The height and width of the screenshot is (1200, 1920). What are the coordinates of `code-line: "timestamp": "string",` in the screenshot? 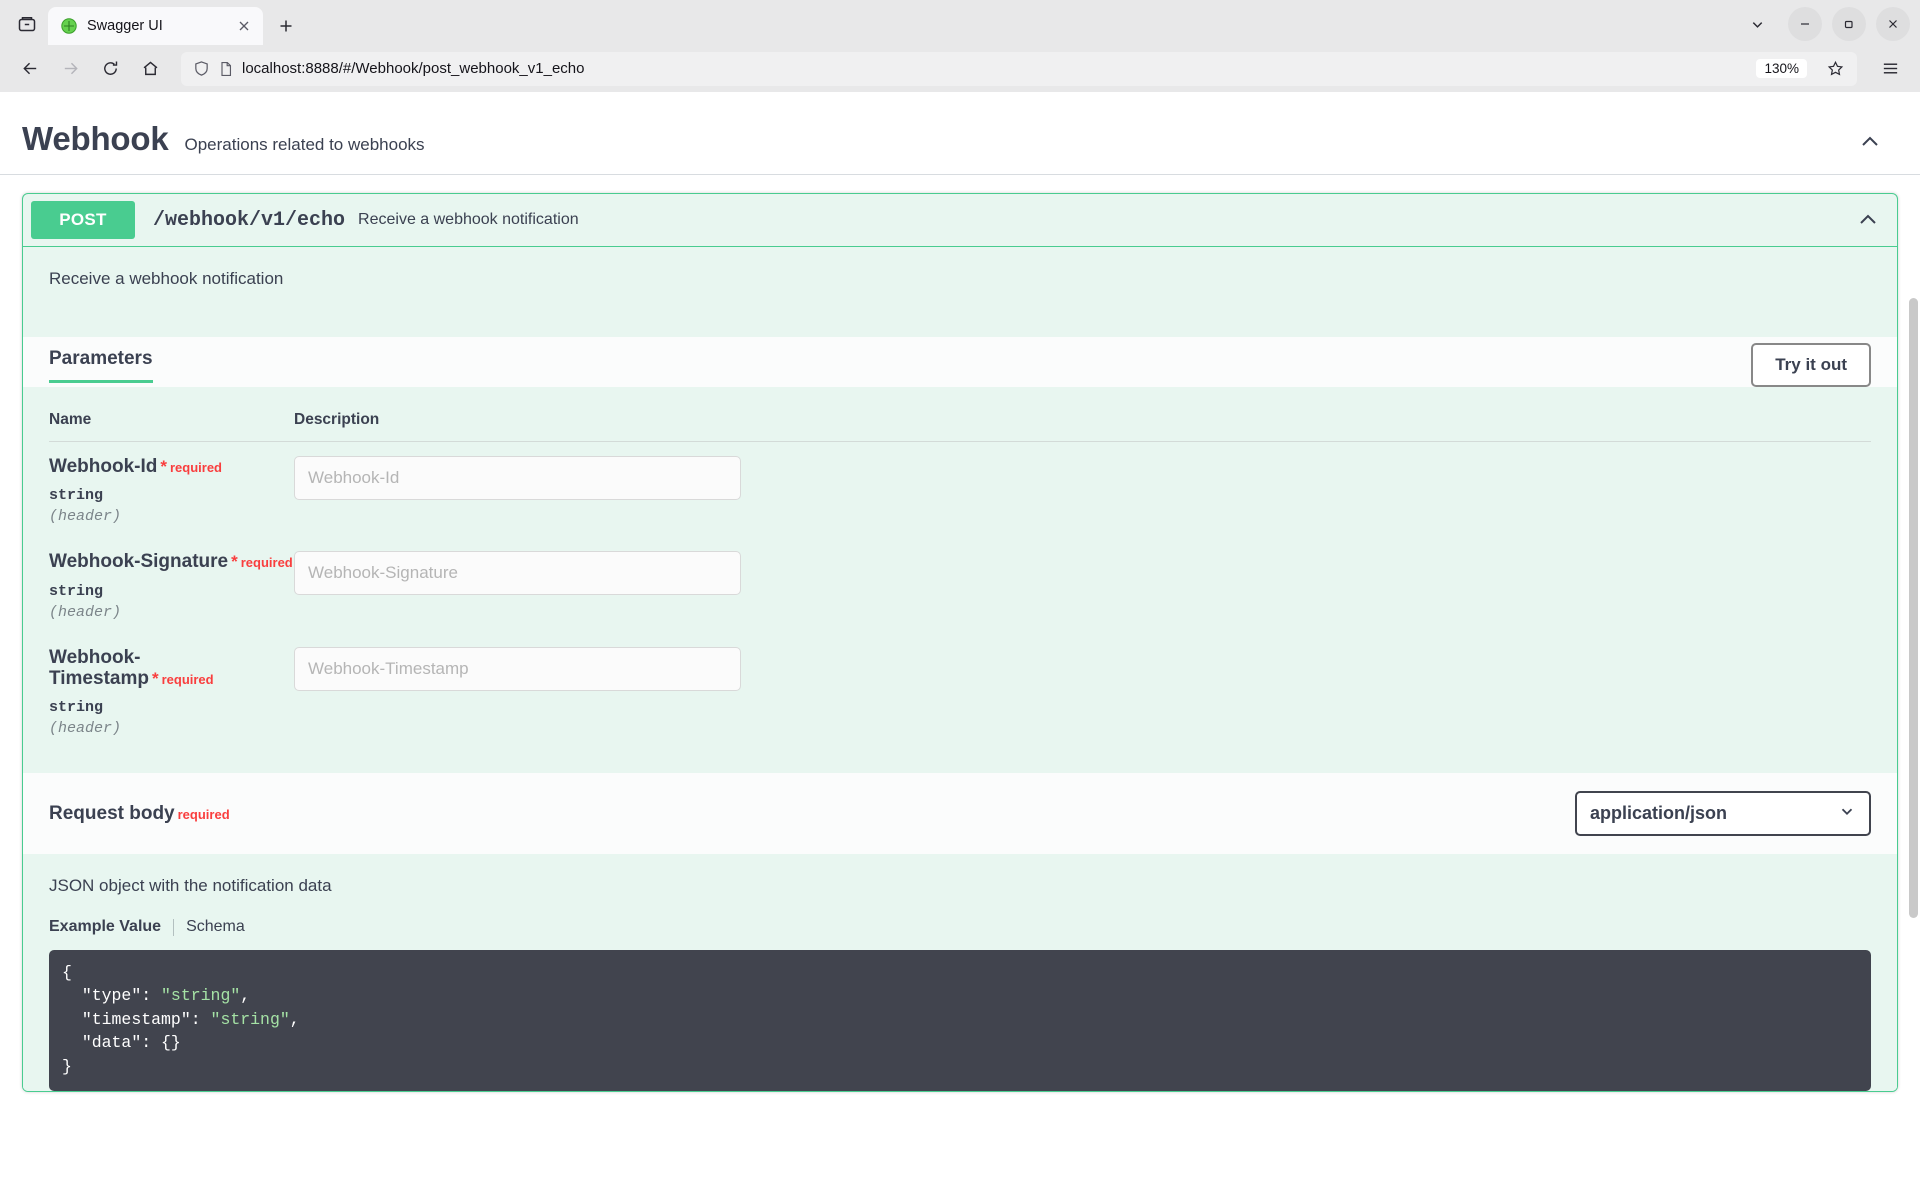 It's located at (190, 1019).